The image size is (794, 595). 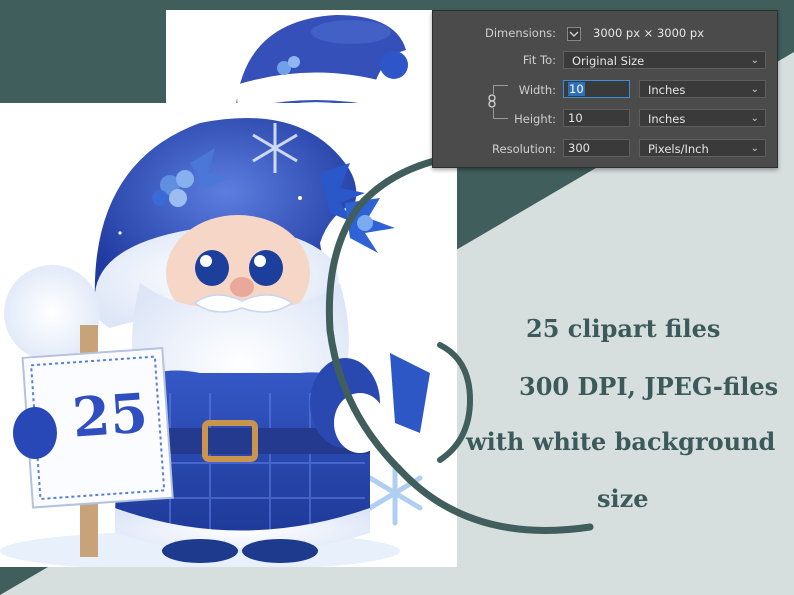 I want to click on resolution-unit-value: Pixels/Inch, so click(x=678, y=149).